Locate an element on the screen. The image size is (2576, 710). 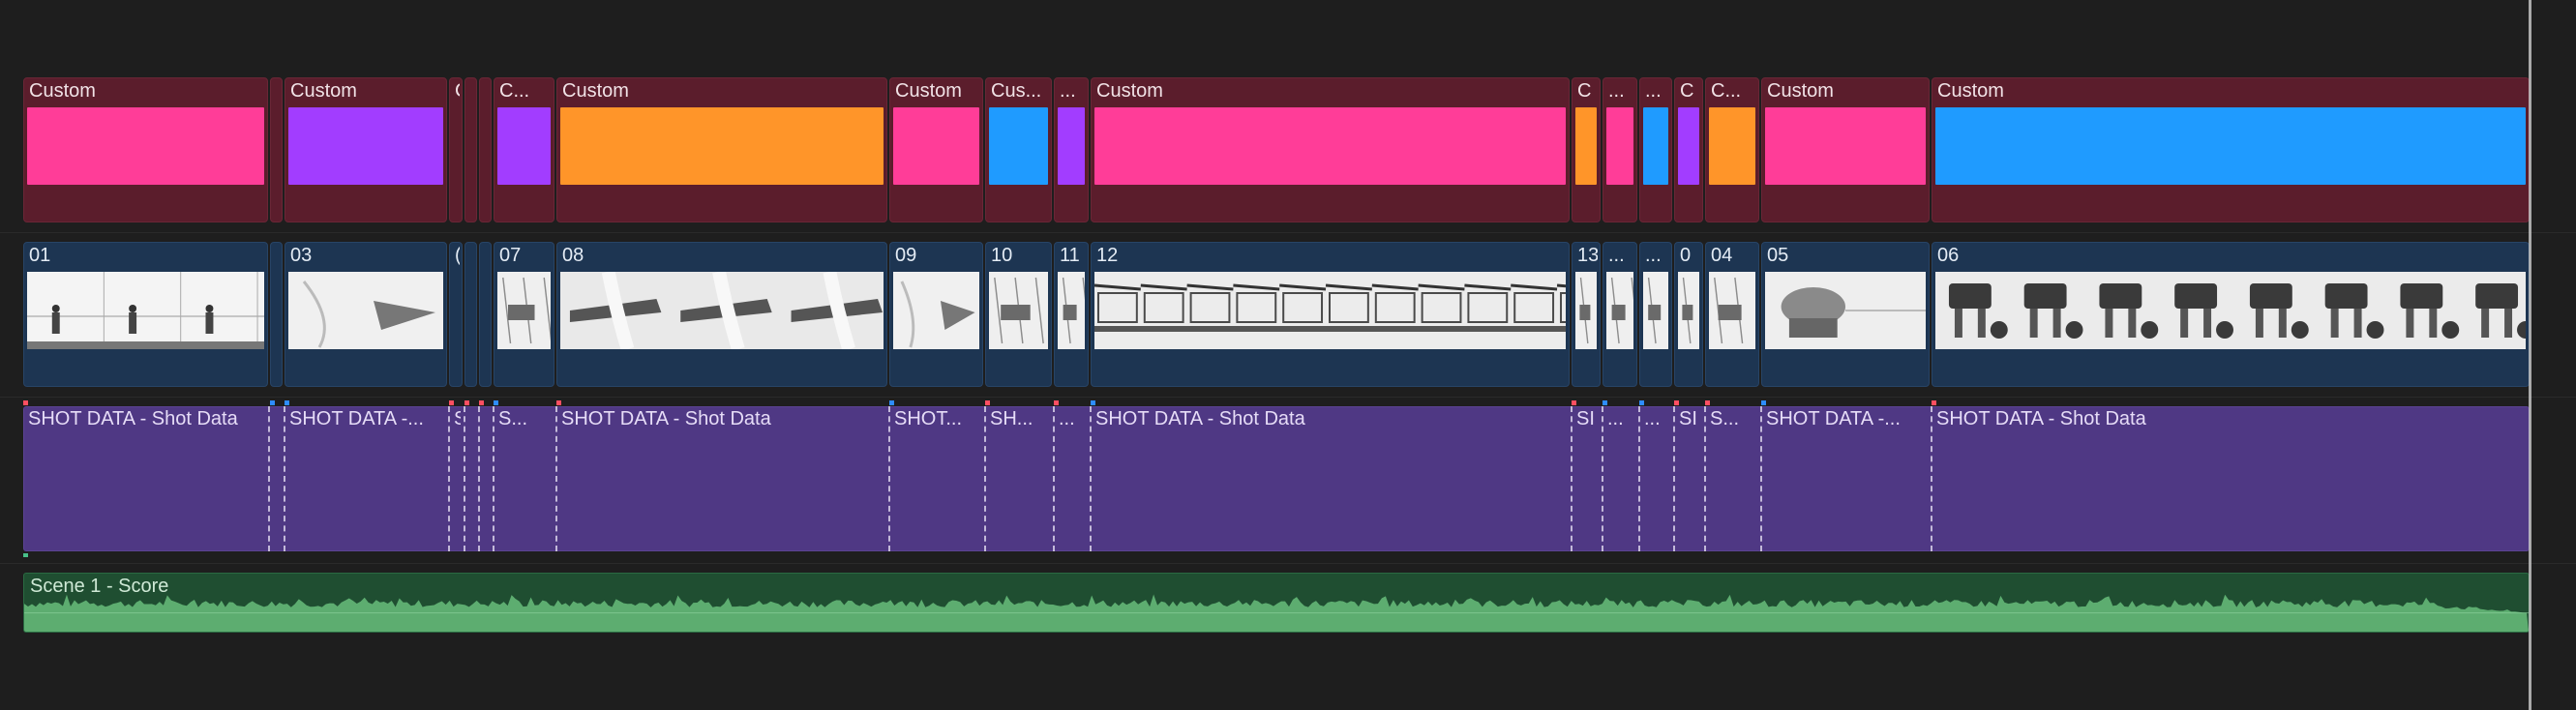
video-clip: 11 is located at coordinates (1071, 314).